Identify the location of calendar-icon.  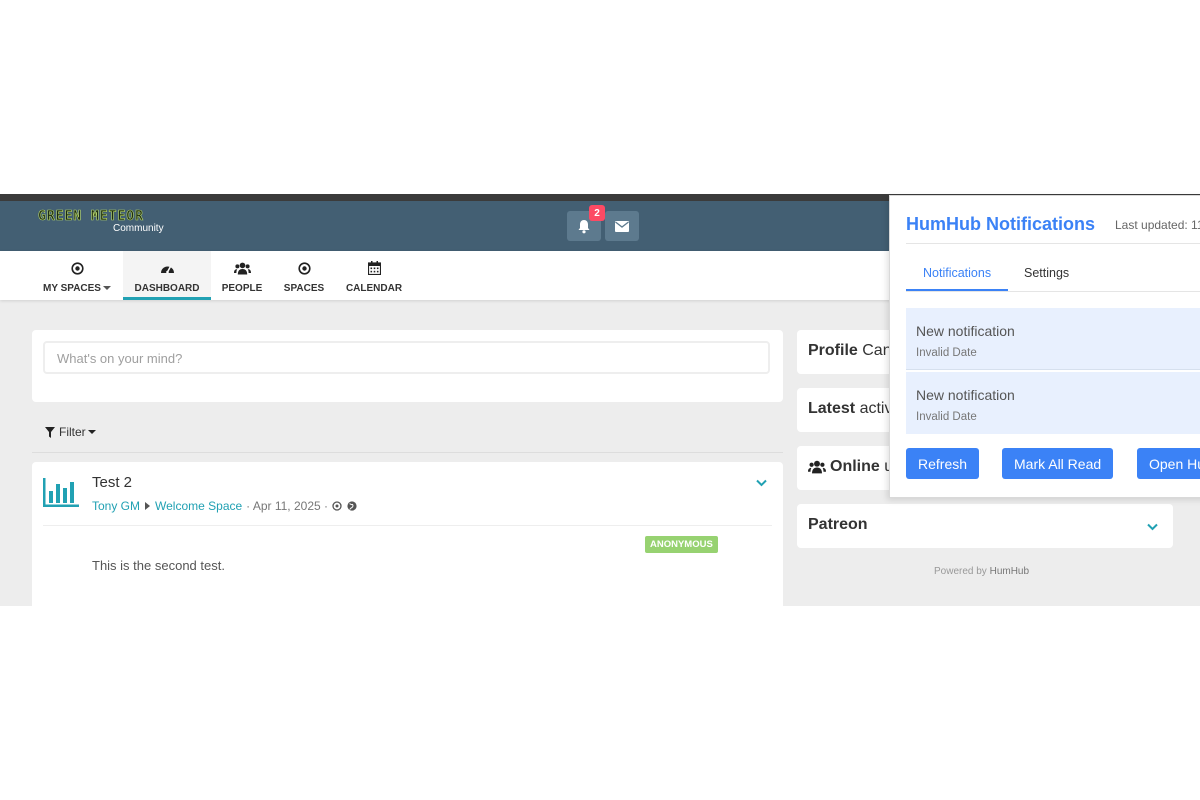
(374, 268).